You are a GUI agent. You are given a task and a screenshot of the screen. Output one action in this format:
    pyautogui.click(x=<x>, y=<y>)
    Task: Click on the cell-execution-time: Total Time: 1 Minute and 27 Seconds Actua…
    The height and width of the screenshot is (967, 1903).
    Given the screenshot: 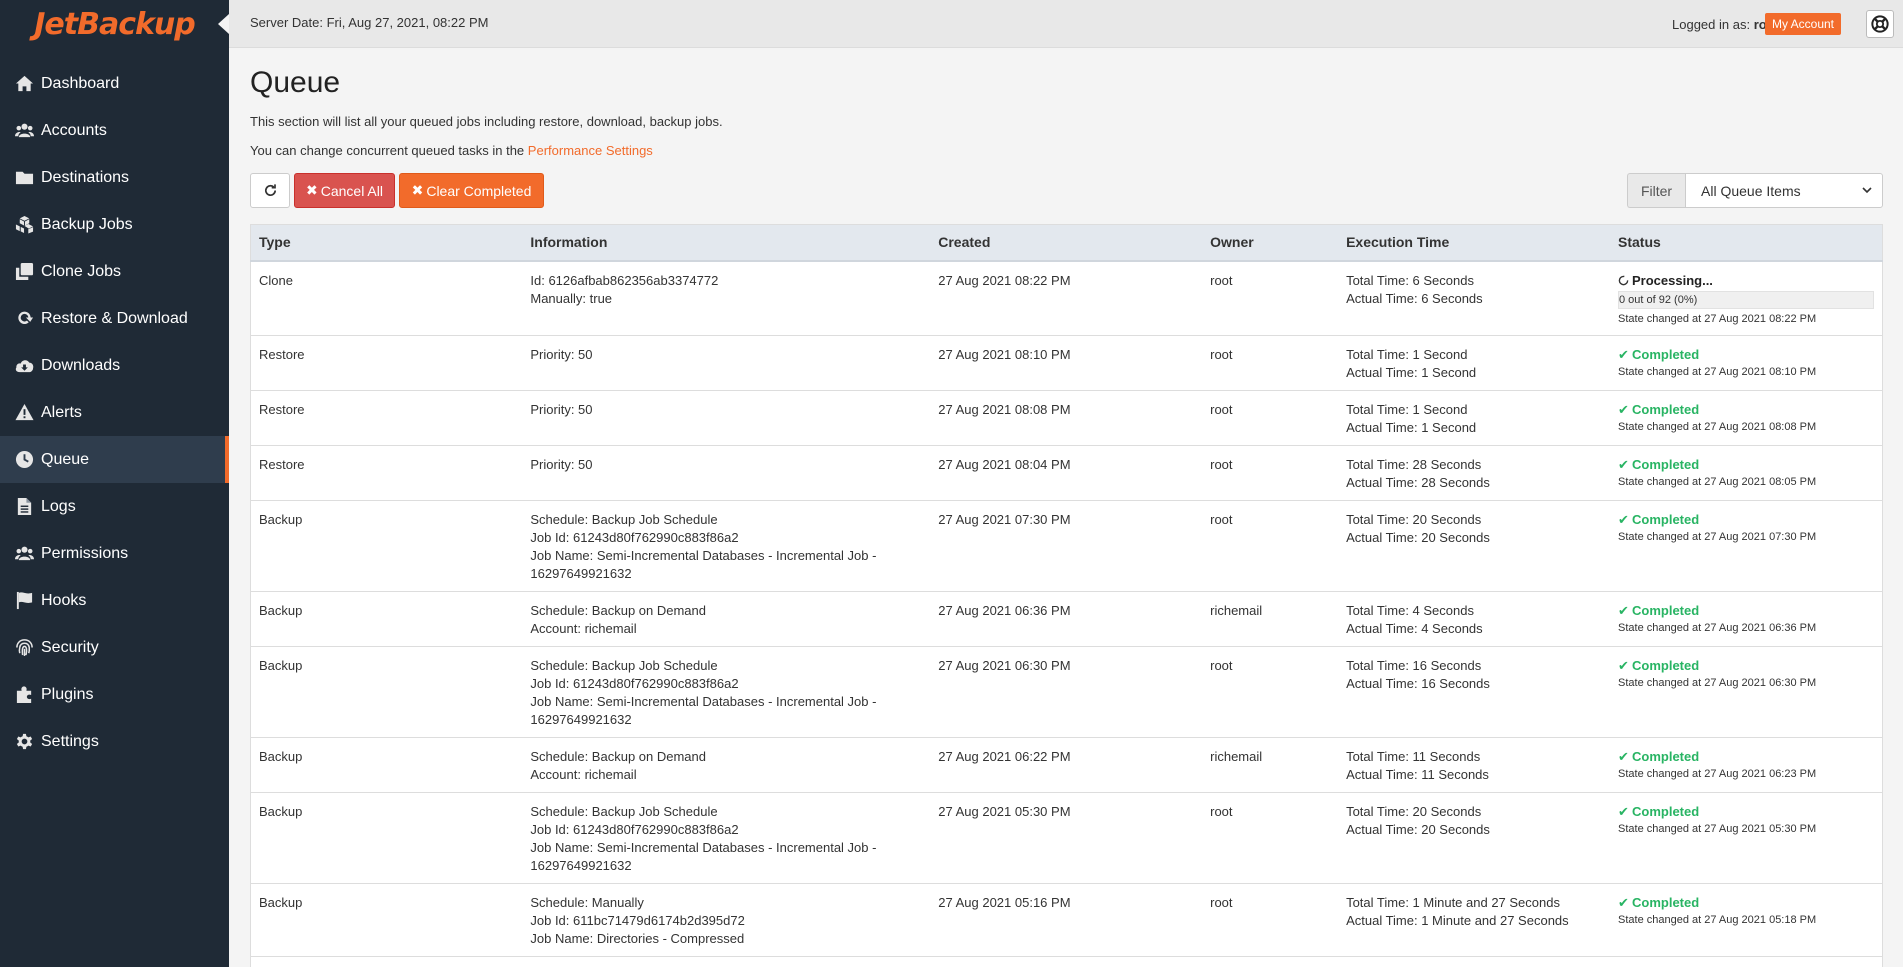 What is the action you would take?
    pyautogui.click(x=1474, y=920)
    